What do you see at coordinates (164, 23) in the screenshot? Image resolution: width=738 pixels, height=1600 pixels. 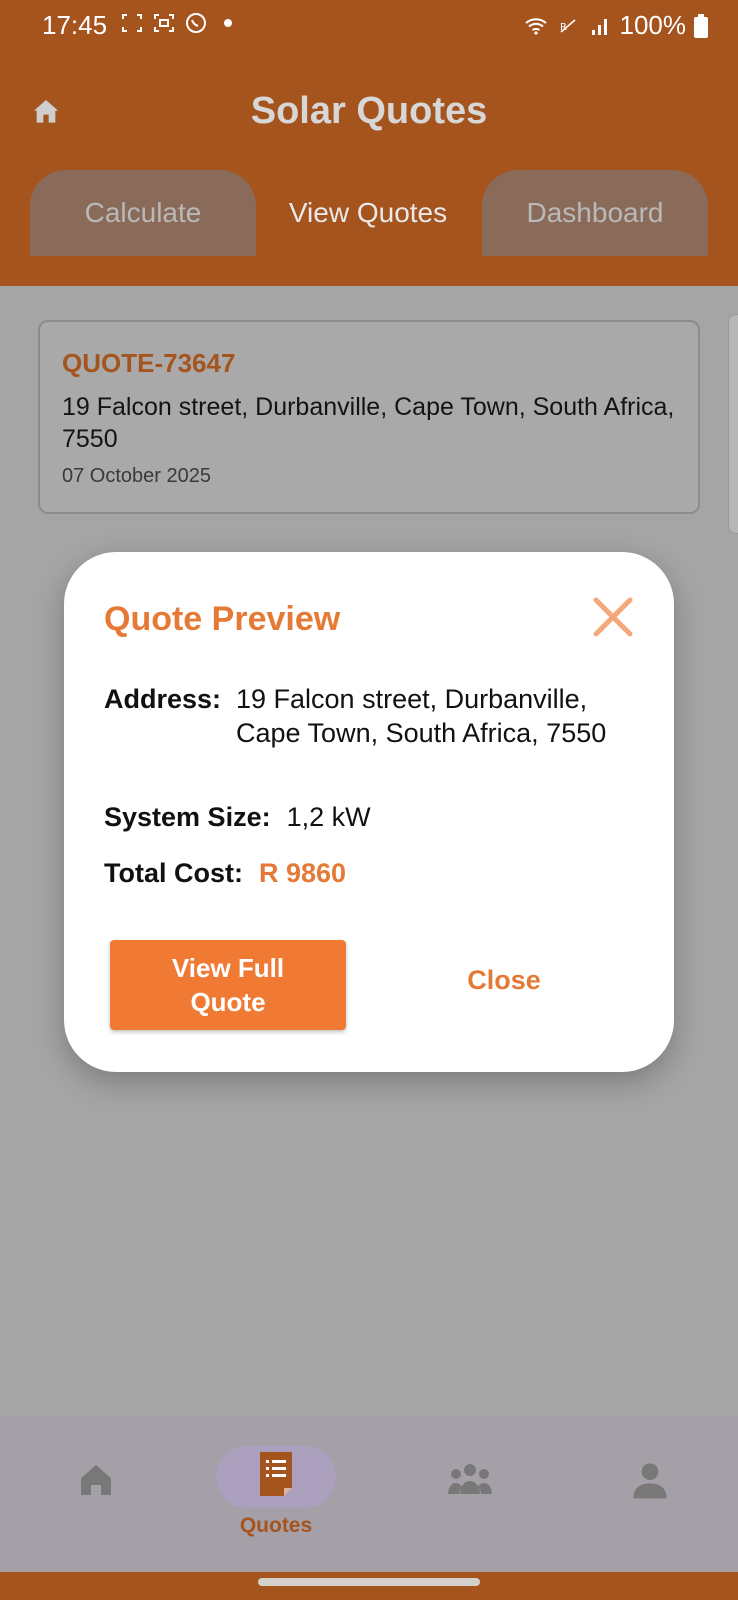 I see `screen-record-icon` at bounding box center [164, 23].